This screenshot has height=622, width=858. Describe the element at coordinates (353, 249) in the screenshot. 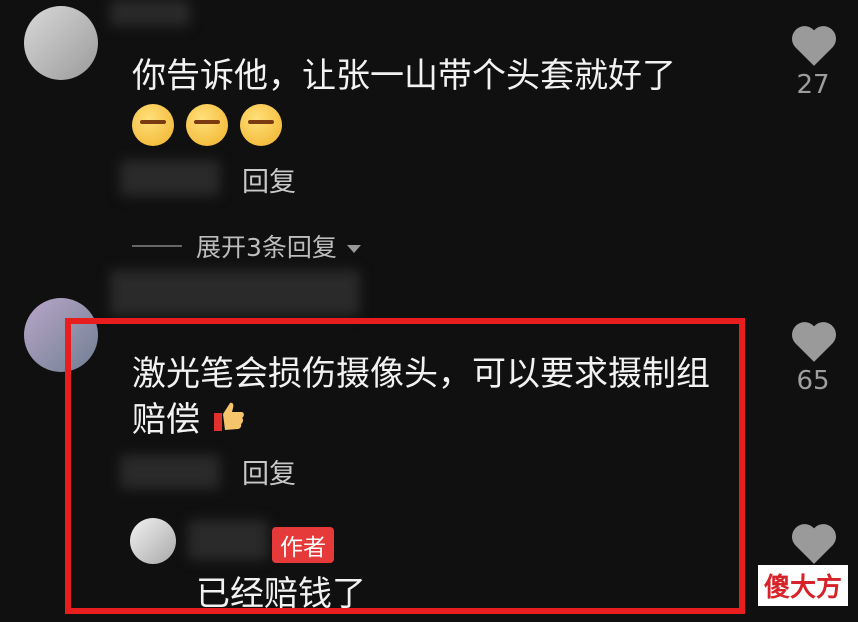

I see `caret-down-icon` at that location.